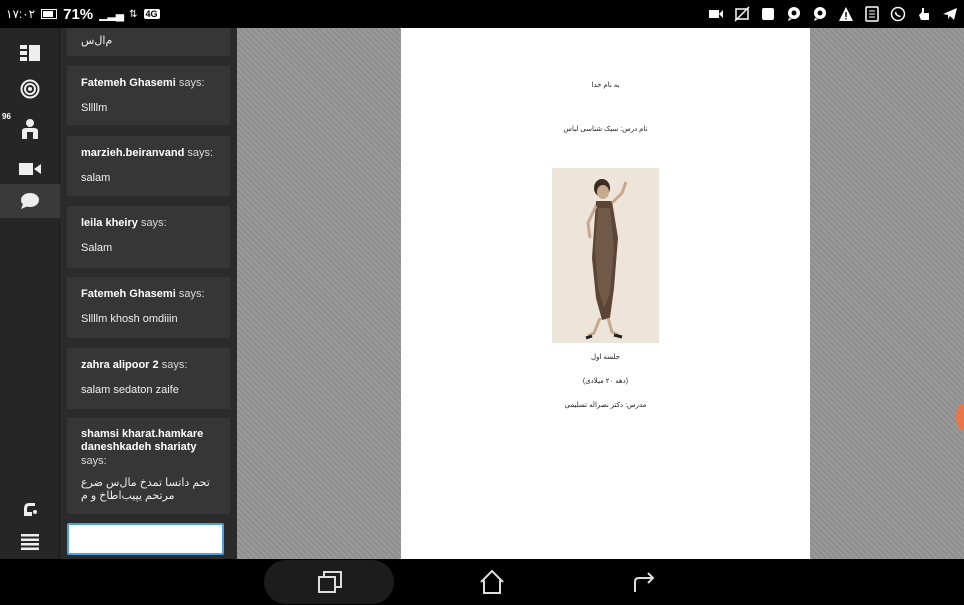  What do you see at coordinates (30, 89) in the screenshot?
I see `target-icon` at bounding box center [30, 89].